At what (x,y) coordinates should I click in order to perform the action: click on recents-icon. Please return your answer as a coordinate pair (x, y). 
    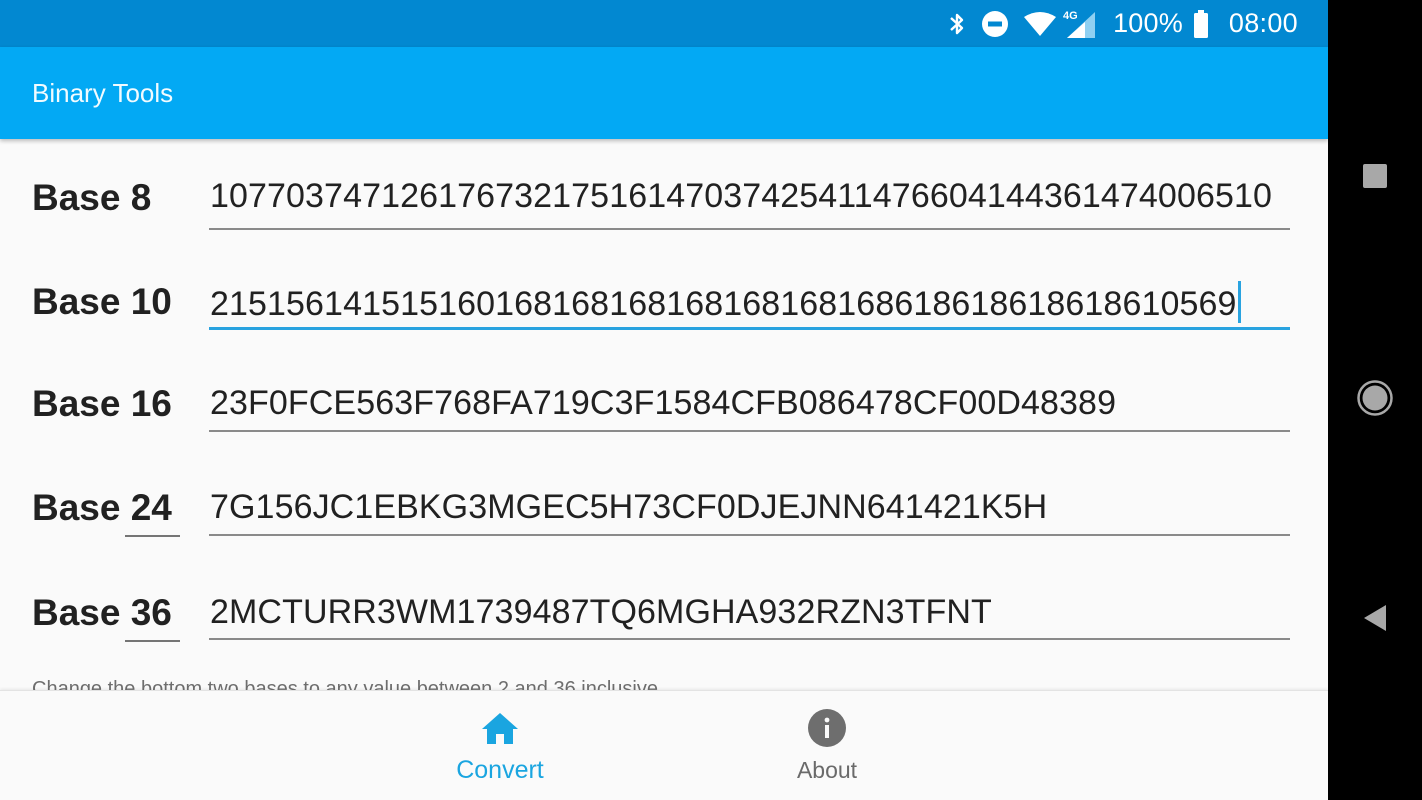
    Looking at the image, I should click on (1375, 178).